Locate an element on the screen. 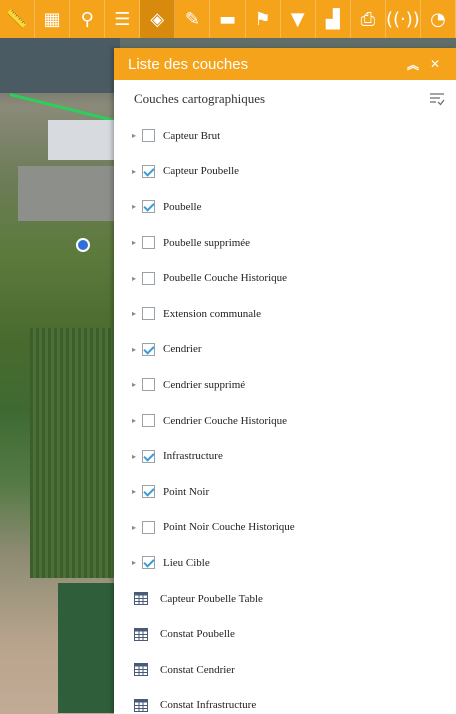 This screenshot has height=714, width=456. table-item: Capteur Poubelle Table is located at coordinates (285, 599).